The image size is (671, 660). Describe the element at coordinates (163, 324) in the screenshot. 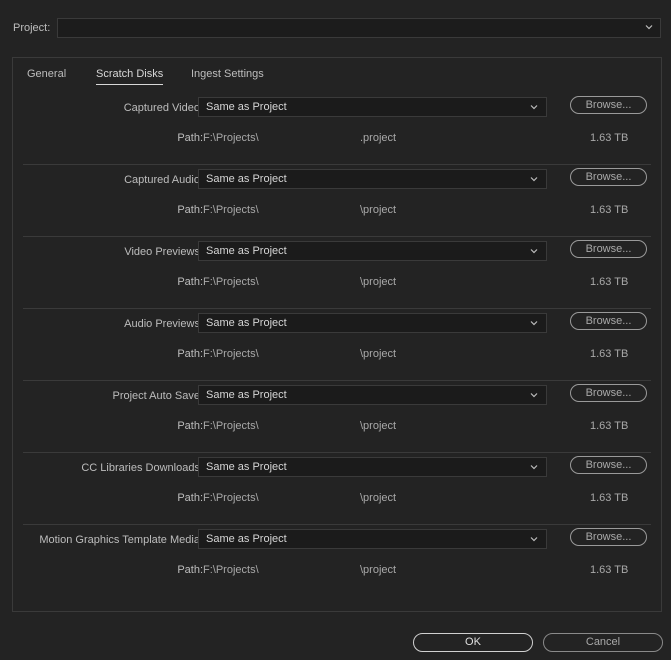

I see `scratch-disk-label: Audio Previews:` at that location.